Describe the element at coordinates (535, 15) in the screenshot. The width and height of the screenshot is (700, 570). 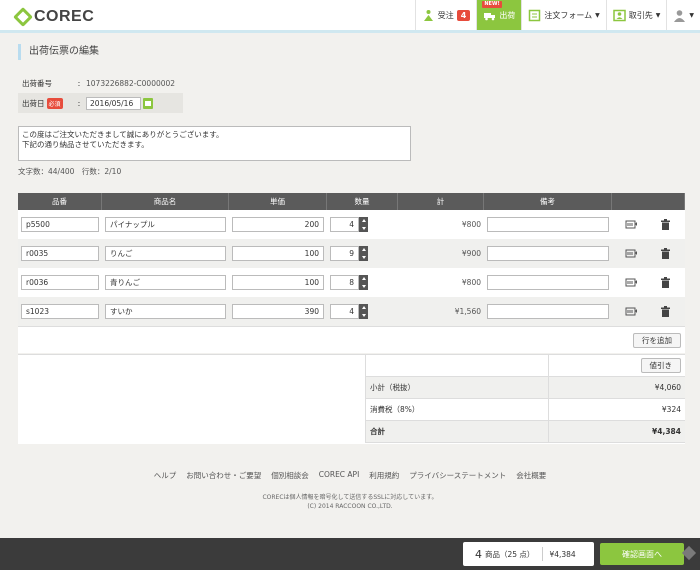
I see `form-icon` at that location.